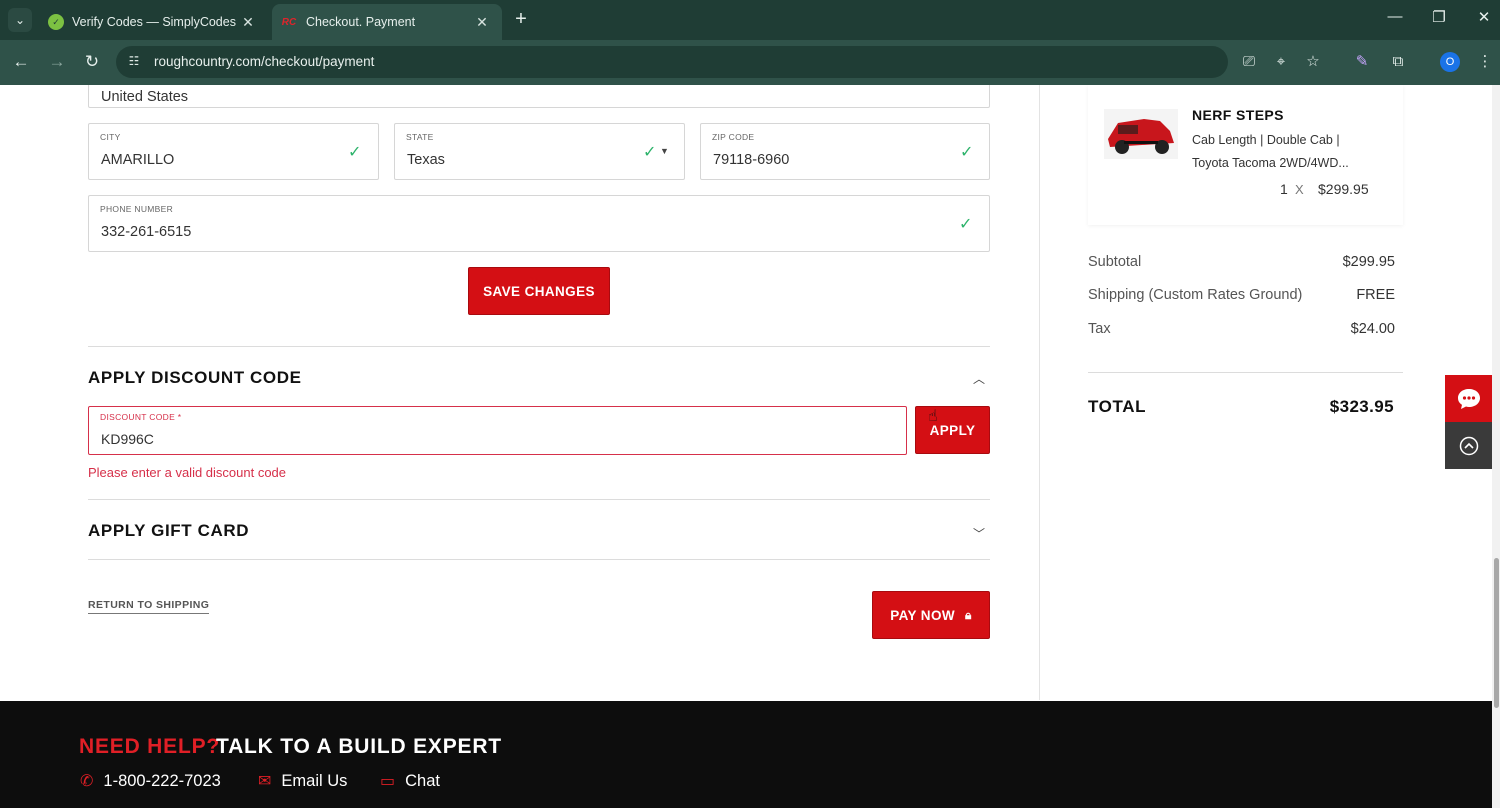  Describe the element at coordinates (426, 160) in the screenshot. I see `state-value: Texas` at that location.